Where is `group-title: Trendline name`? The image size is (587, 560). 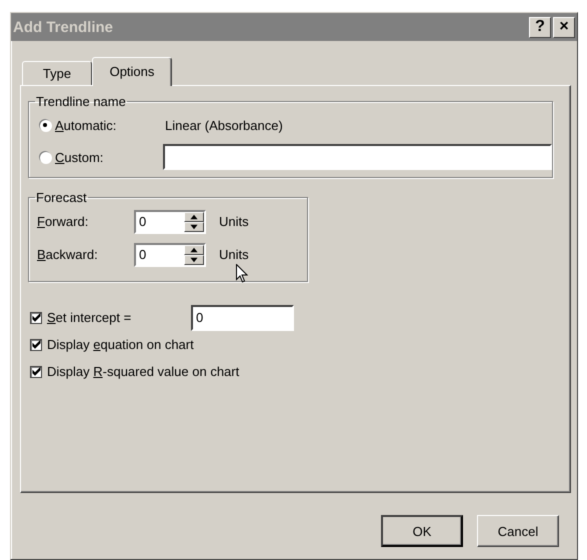
group-title: Trendline name is located at coordinates (81, 101).